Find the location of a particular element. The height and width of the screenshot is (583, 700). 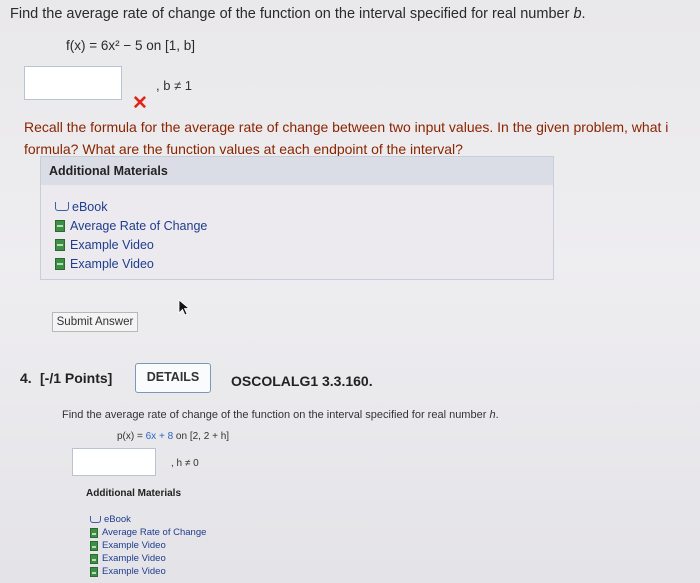

q3-prompt-var: b is located at coordinates (577, 14).